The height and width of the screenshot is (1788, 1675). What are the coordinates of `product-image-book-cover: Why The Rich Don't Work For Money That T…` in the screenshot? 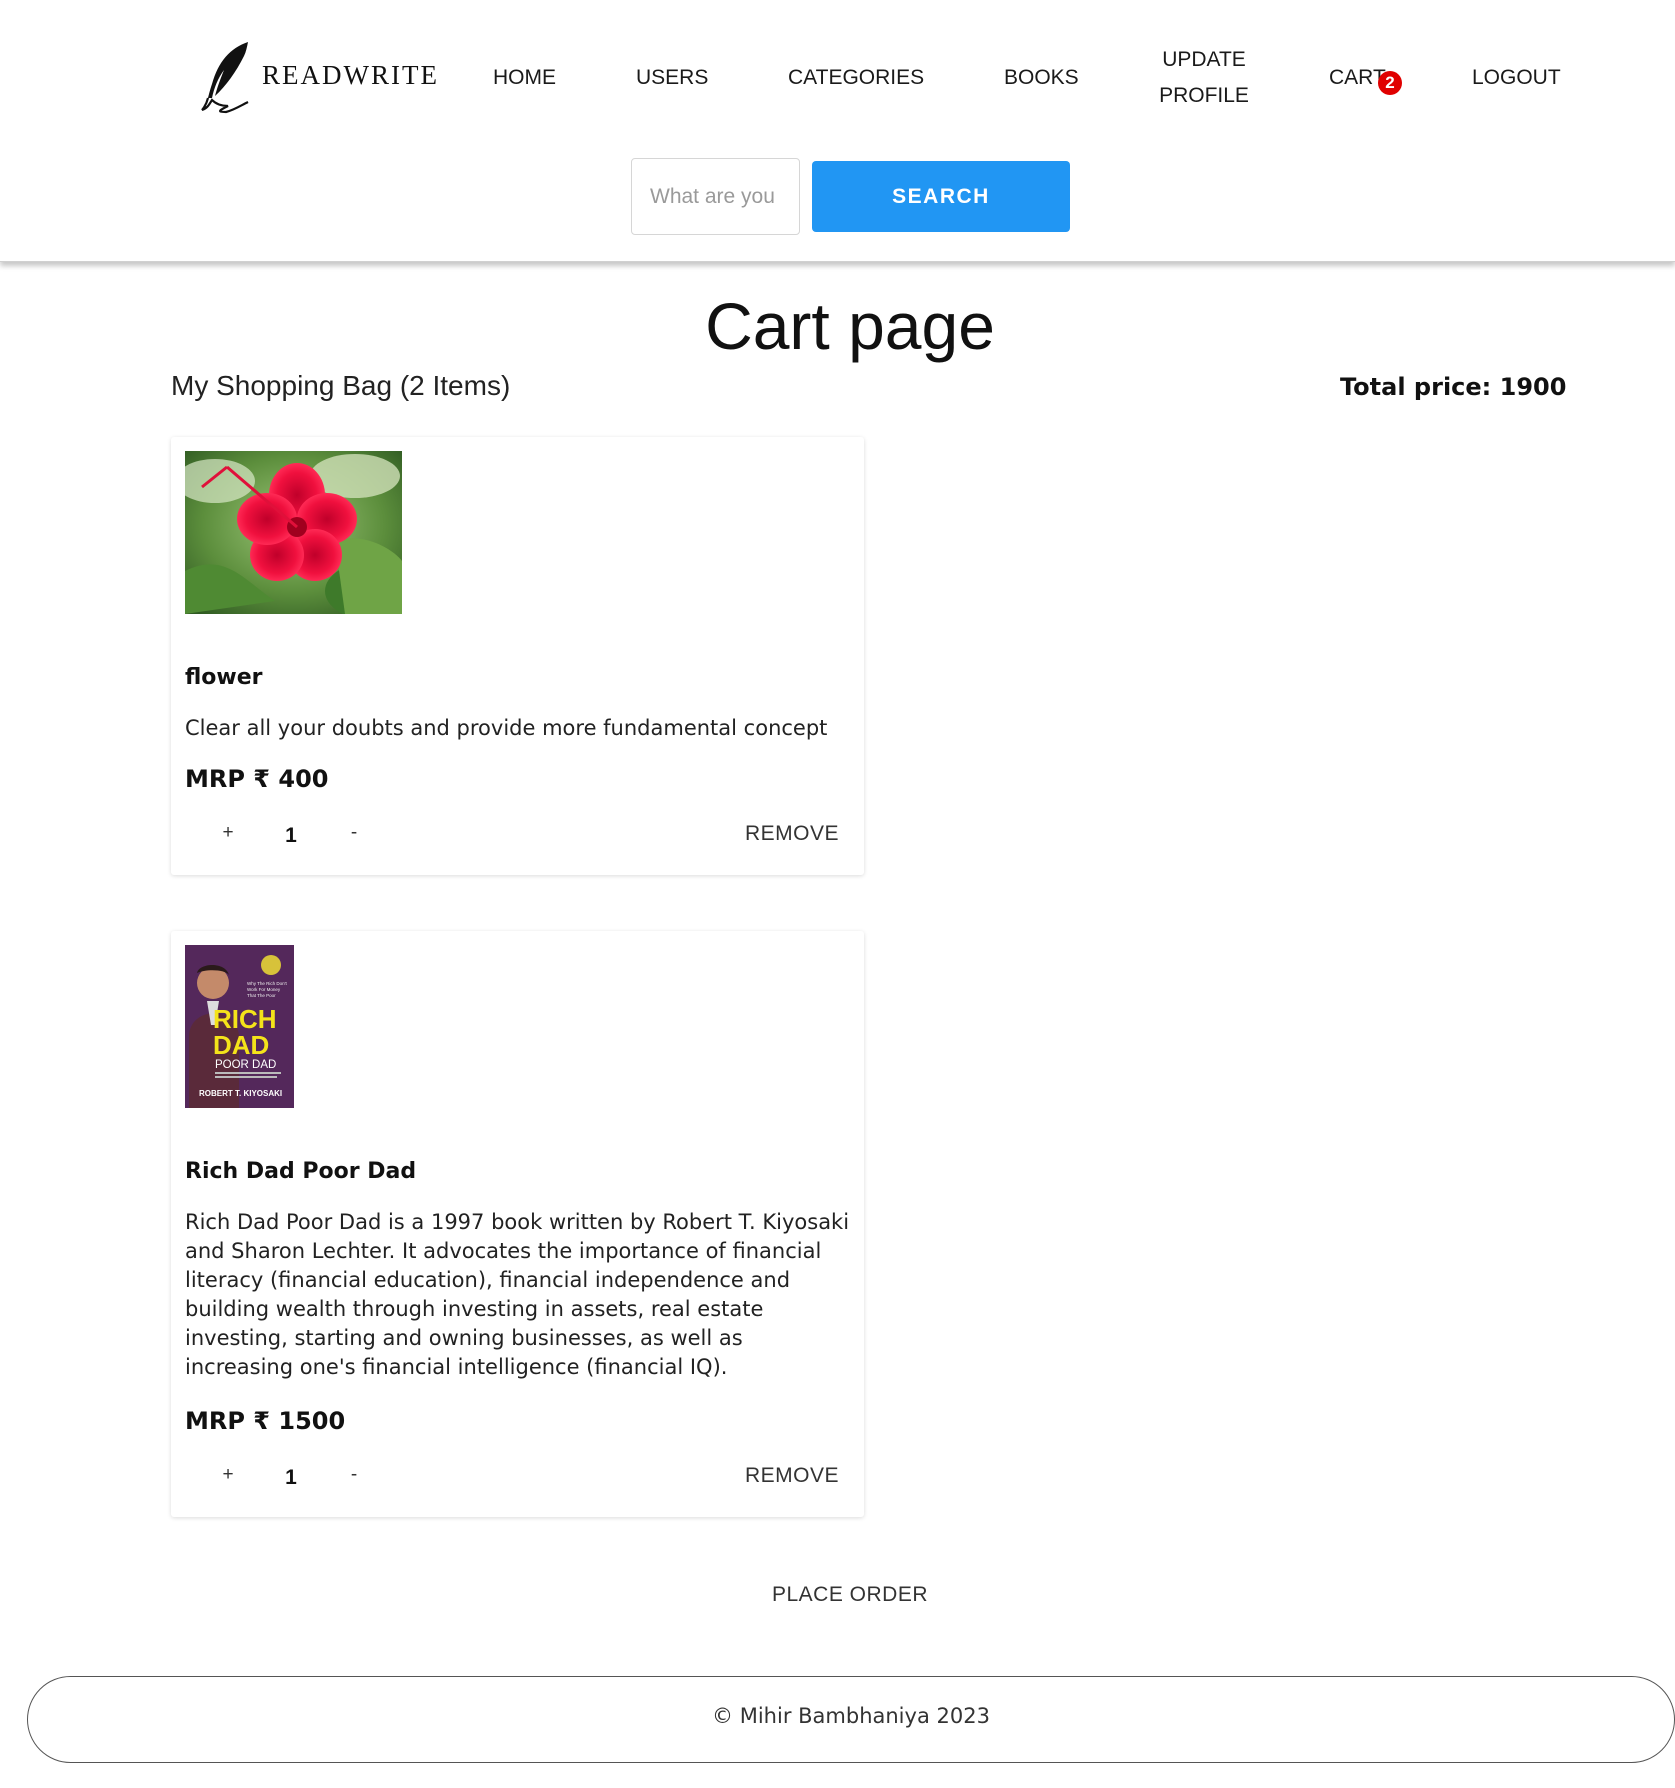 It's located at (239, 1026).